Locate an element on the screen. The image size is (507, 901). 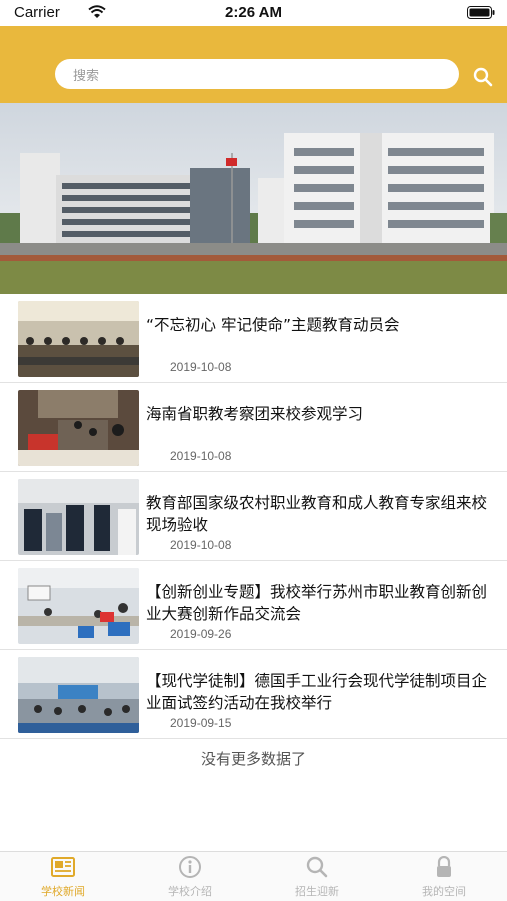
search-input: 搜索 is located at coordinates (257, 74).